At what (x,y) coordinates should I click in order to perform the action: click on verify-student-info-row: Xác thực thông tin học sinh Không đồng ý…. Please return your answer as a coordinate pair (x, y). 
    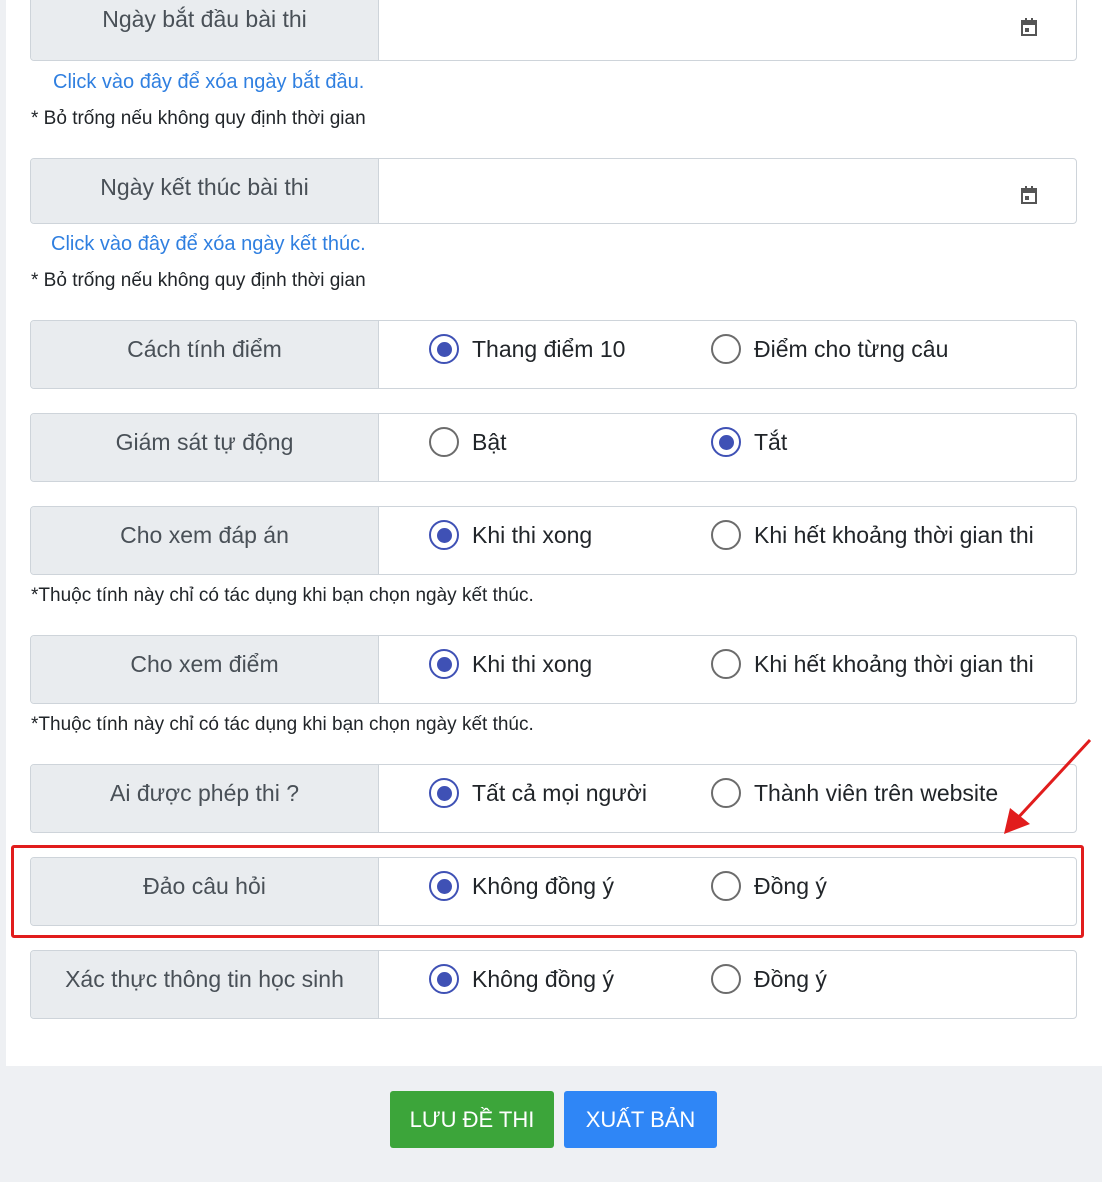
    Looking at the image, I should click on (553, 984).